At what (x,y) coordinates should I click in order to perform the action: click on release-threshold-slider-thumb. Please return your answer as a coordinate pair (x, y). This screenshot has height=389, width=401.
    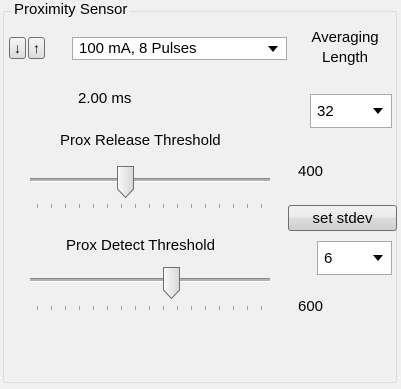
    Looking at the image, I should click on (125, 182).